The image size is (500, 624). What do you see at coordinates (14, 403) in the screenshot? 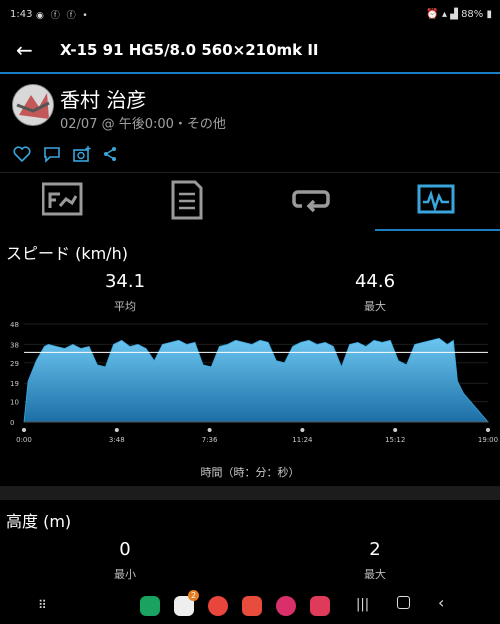
I see `y-tick-label: 10` at bounding box center [14, 403].